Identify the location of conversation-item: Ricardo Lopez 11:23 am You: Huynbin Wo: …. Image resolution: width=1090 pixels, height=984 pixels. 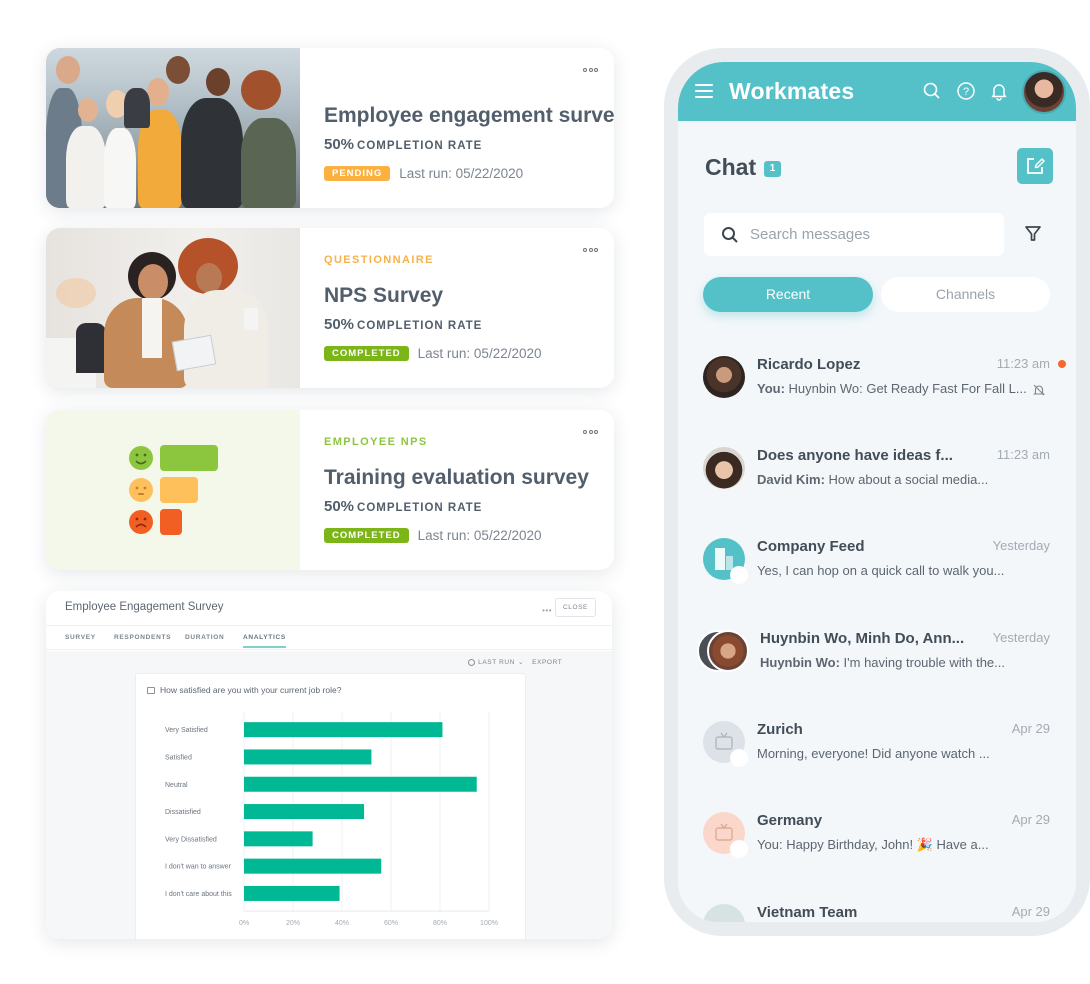
(877, 391).